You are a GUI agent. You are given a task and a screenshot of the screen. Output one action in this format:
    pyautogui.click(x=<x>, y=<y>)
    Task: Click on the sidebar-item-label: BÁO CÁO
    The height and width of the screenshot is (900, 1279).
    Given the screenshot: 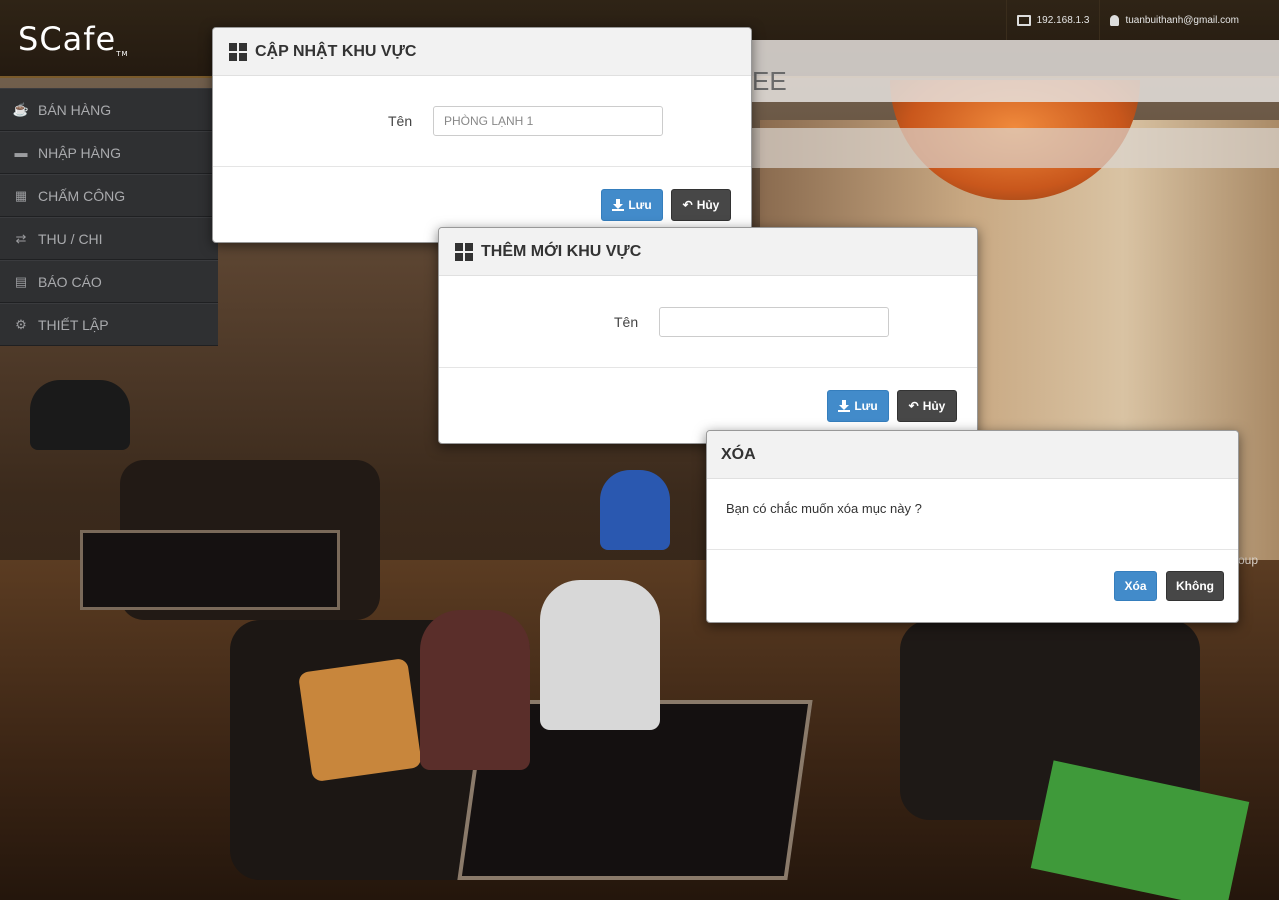 What is the action you would take?
    pyautogui.click(x=70, y=281)
    